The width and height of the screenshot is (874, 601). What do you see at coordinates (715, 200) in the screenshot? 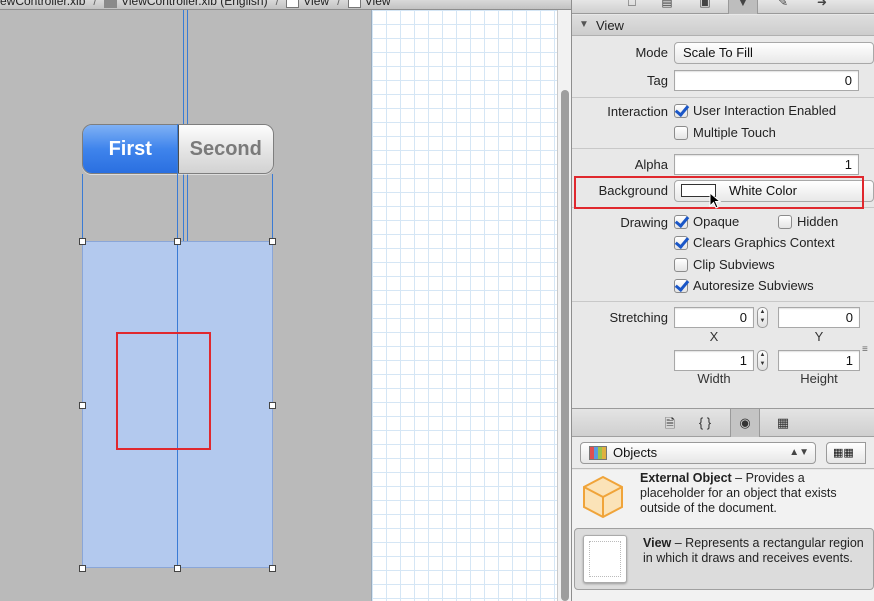
I see `mouse-cursor-icon` at bounding box center [715, 200].